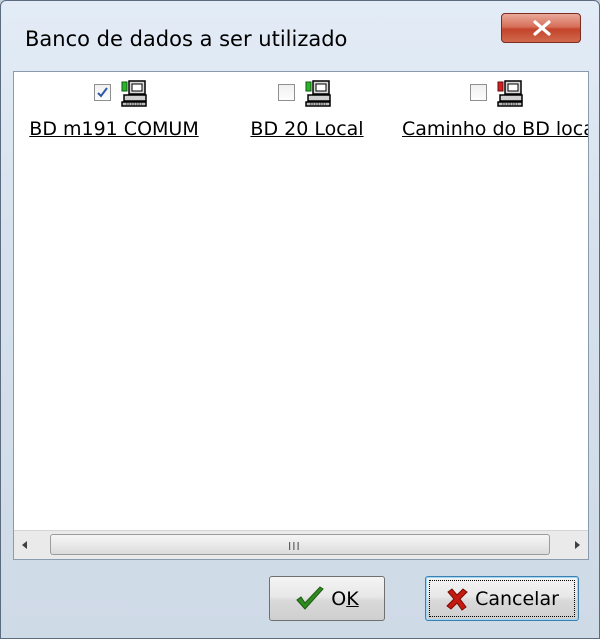  I want to click on arrow-left-icon, so click(24, 545).